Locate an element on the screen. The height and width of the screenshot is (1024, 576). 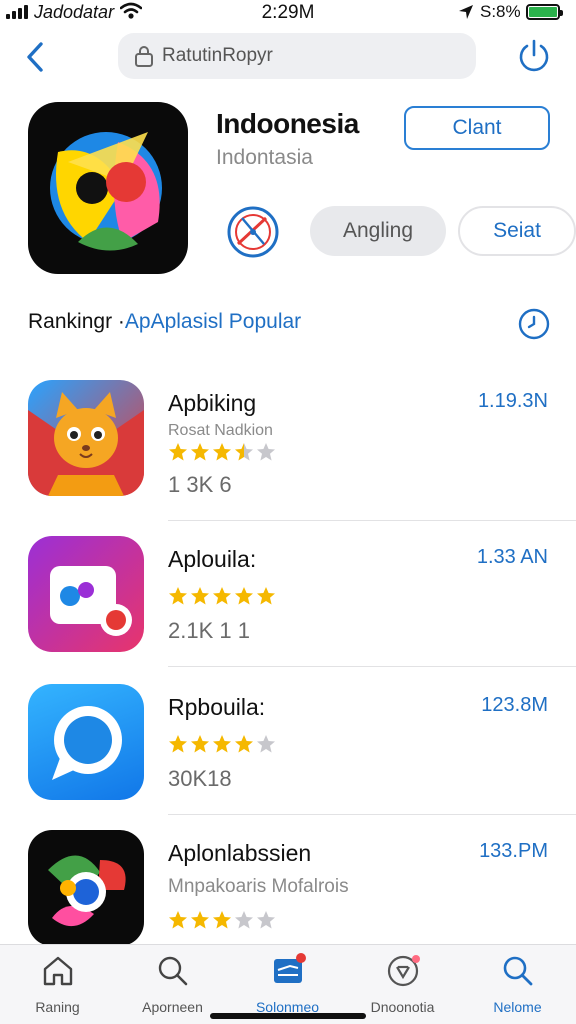
tab-item: Aporneen is located at coordinates (172, 985).